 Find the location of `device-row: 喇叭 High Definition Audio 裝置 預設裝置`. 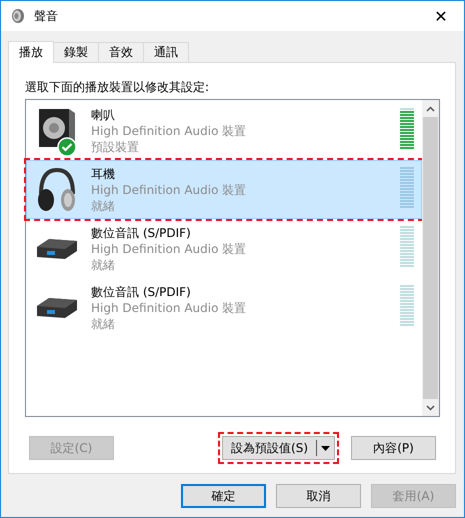

device-row: 喇叭 High Definition Audio 裝置 預設裝置 is located at coordinates (224, 130).